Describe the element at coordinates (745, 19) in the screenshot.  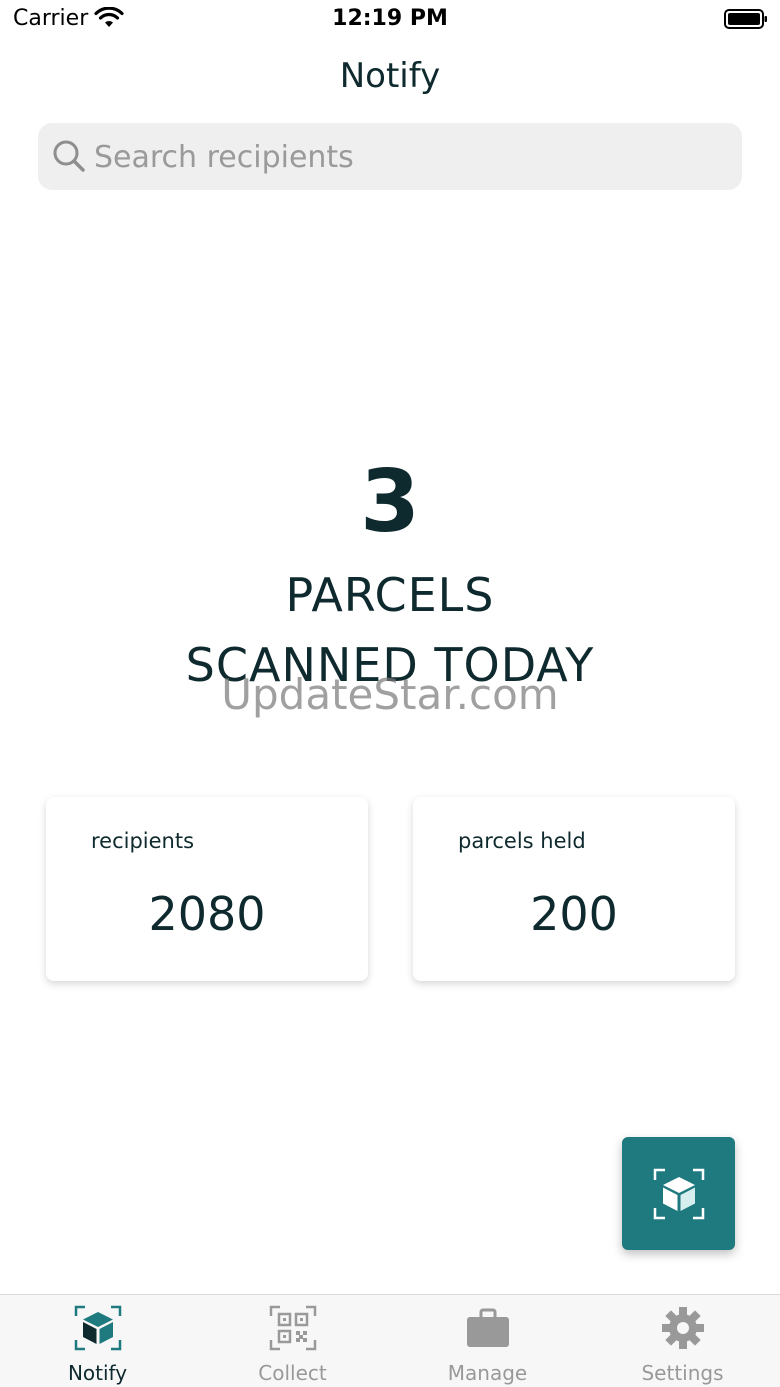
I see `battery-icon` at that location.